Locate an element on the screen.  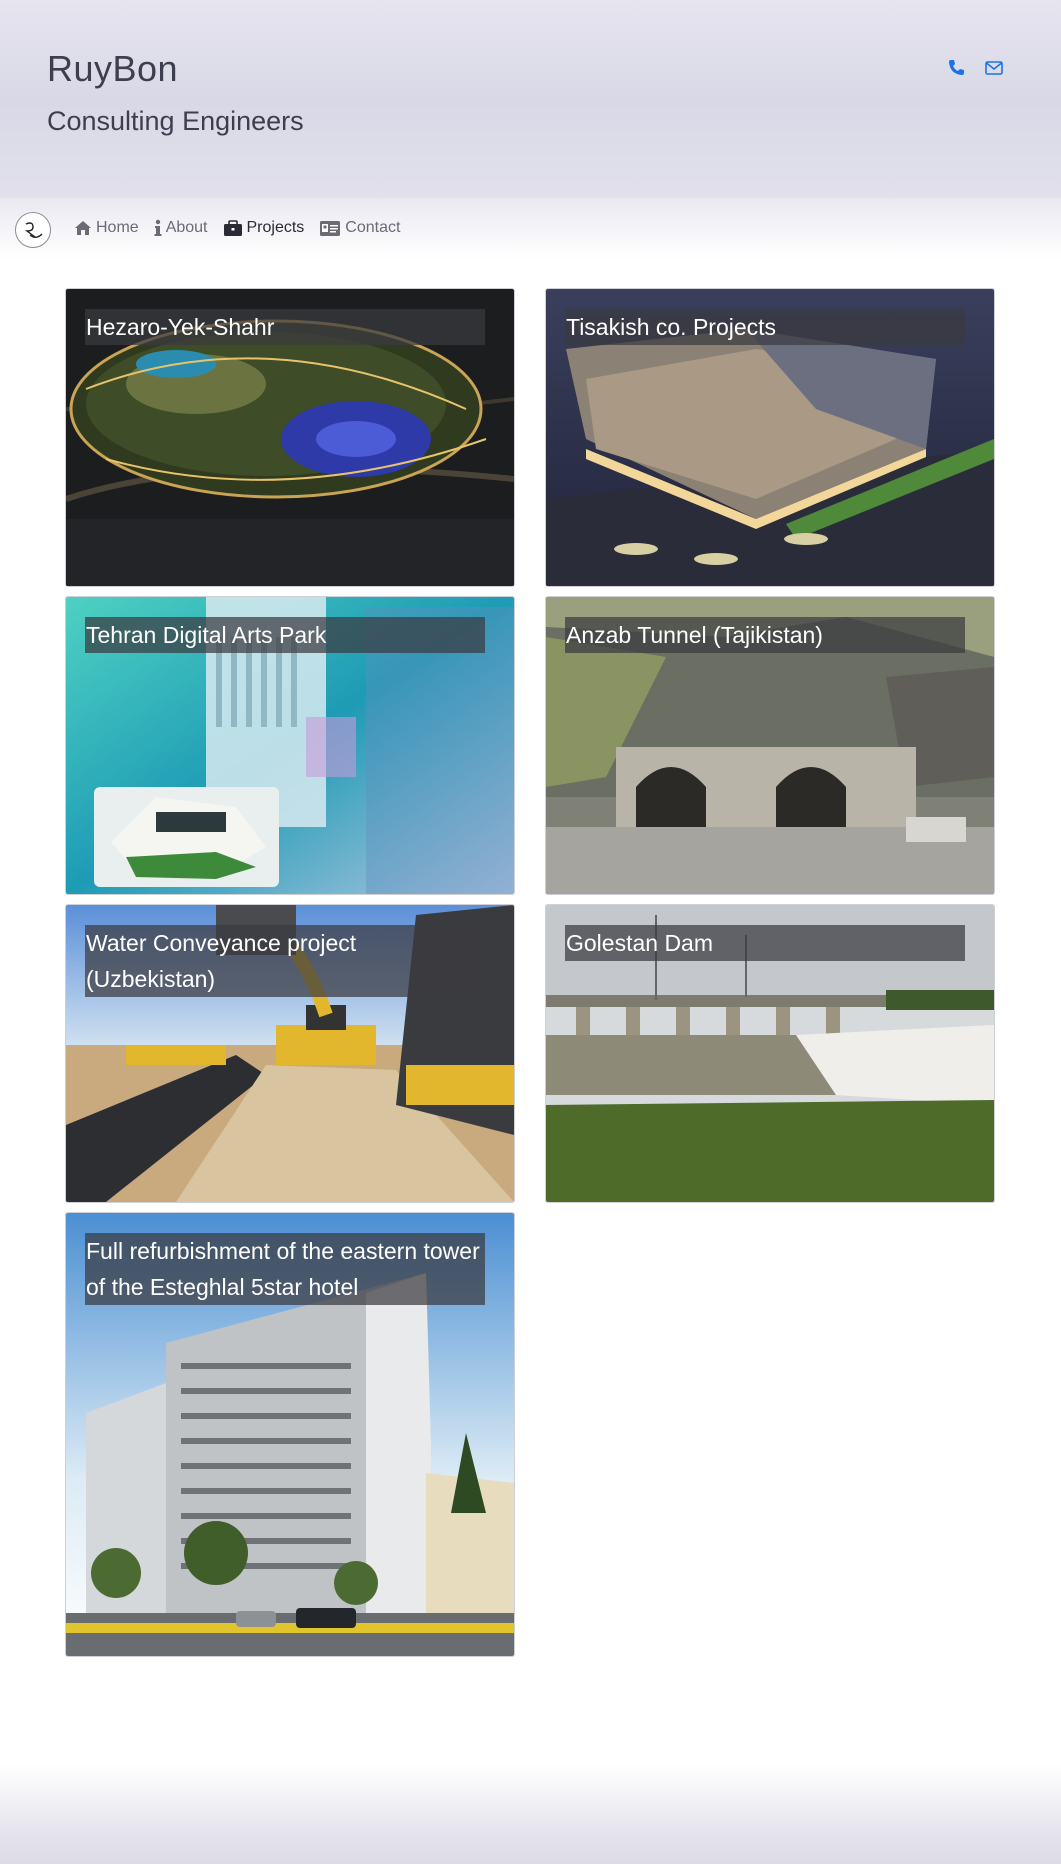
nav-about: About is located at coordinates (181, 228).